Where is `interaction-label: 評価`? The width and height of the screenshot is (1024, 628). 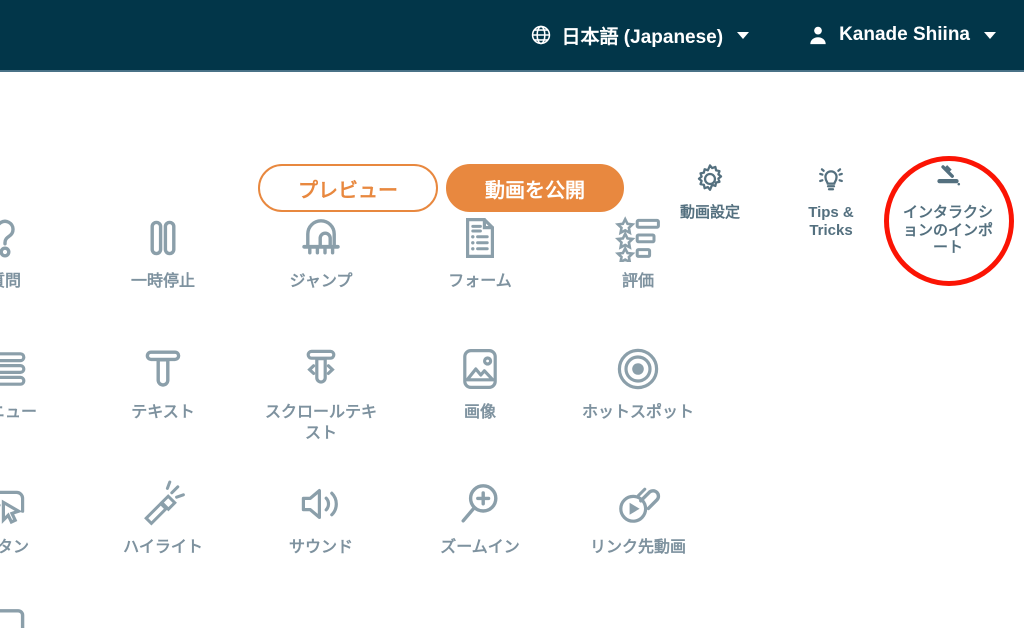 interaction-label: 評価 is located at coordinates (637, 281).